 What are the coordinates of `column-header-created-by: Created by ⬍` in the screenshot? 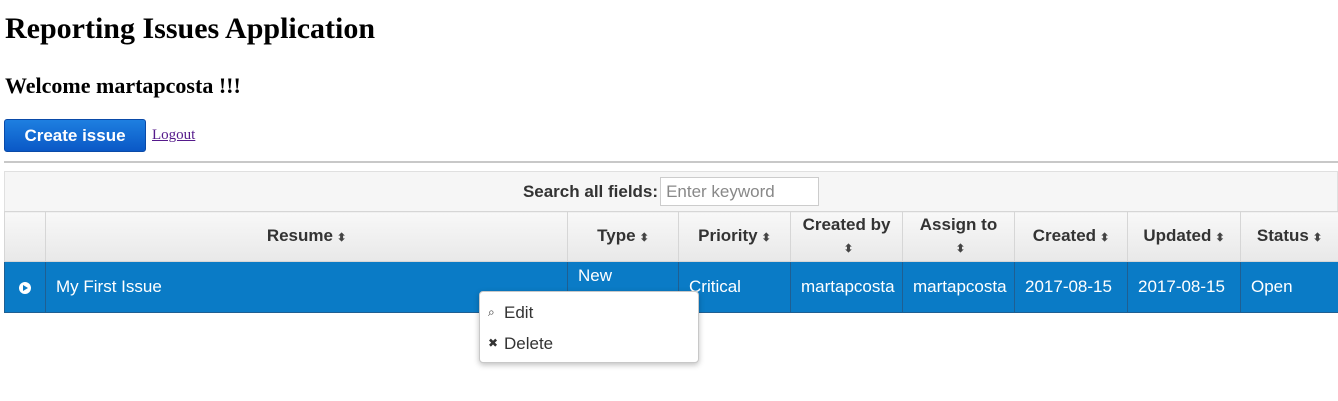 It's located at (846, 236).